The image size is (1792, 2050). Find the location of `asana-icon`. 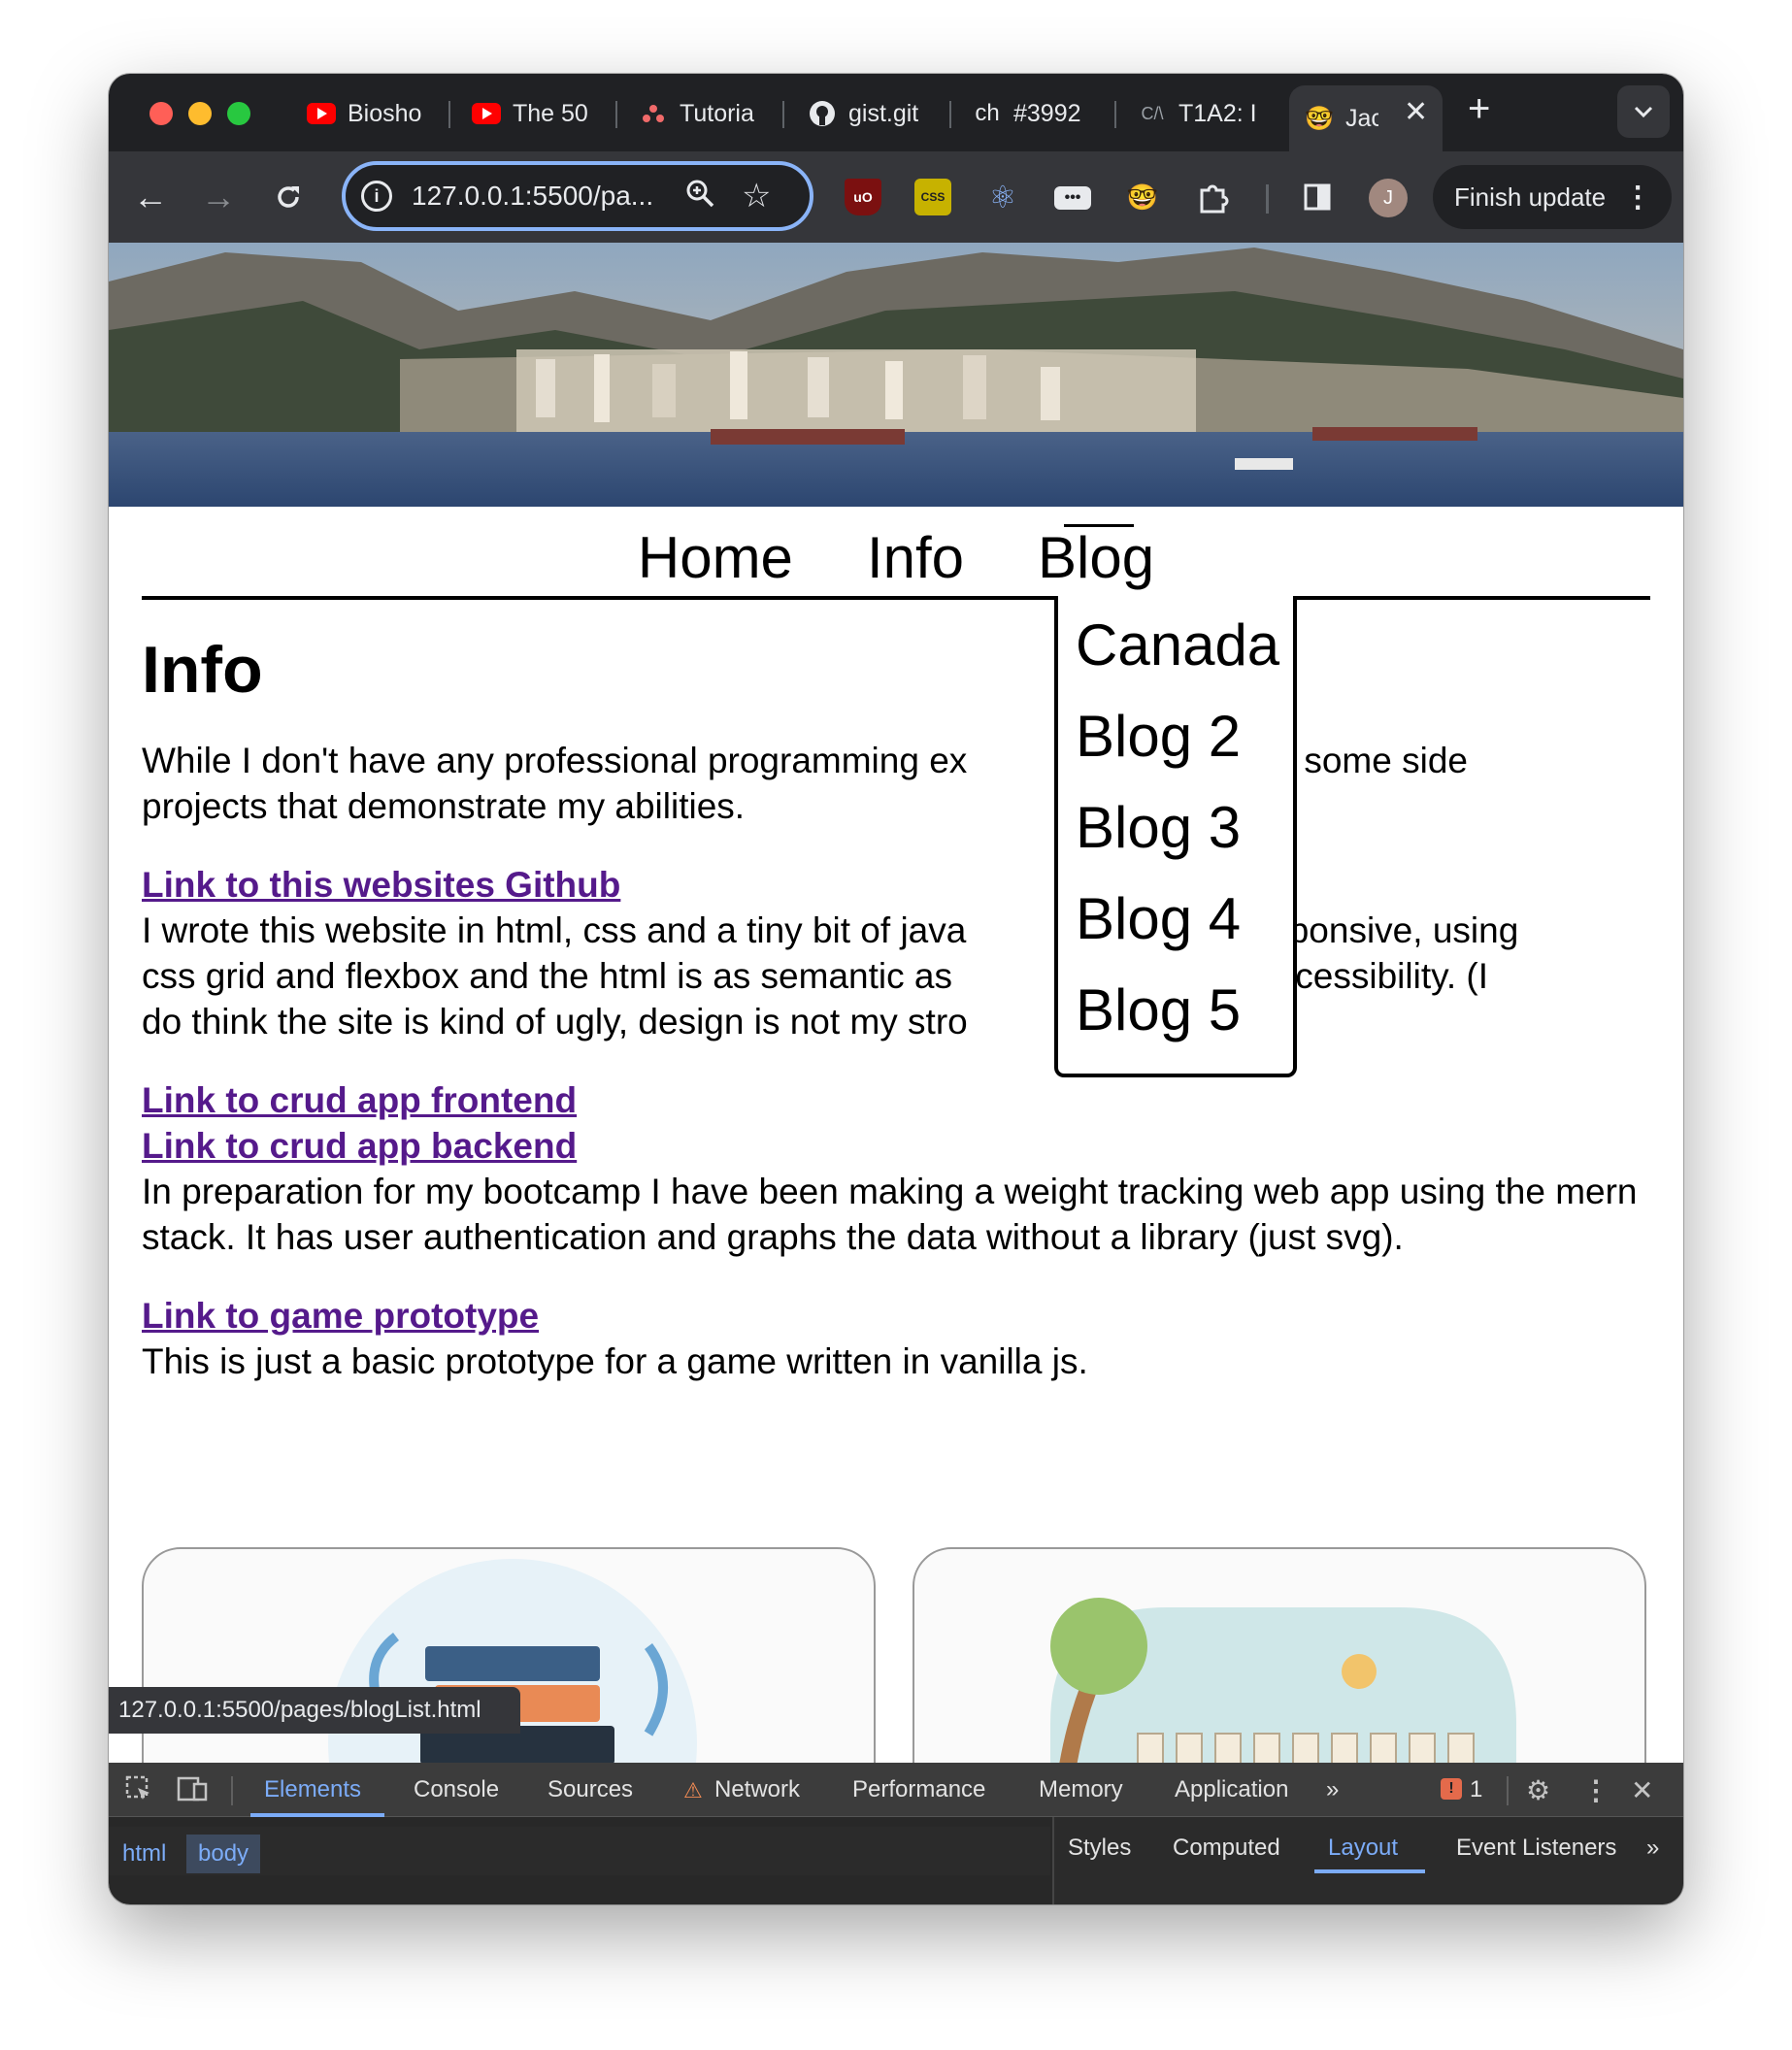

asana-icon is located at coordinates (653, 114).